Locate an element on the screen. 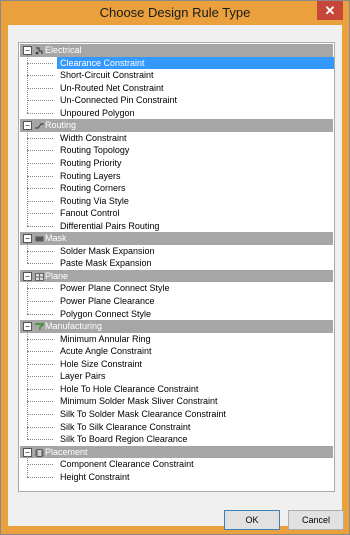 This screenshot has height=535, width=350. rule-item: Routing Layers is located at coordinates (176, 176).